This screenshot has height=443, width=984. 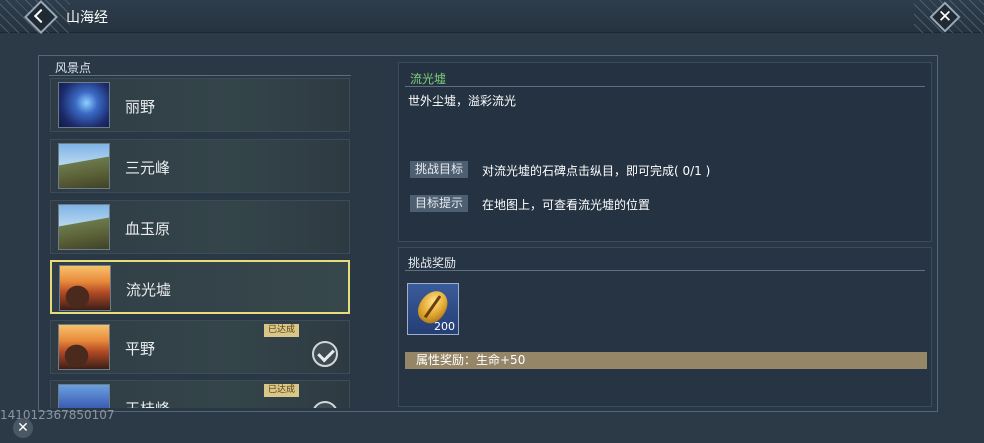 What do you see at coordinates (140, 107) in the screenshot?
I see `scene-name: 丽野` at bounding box center [140, 107].